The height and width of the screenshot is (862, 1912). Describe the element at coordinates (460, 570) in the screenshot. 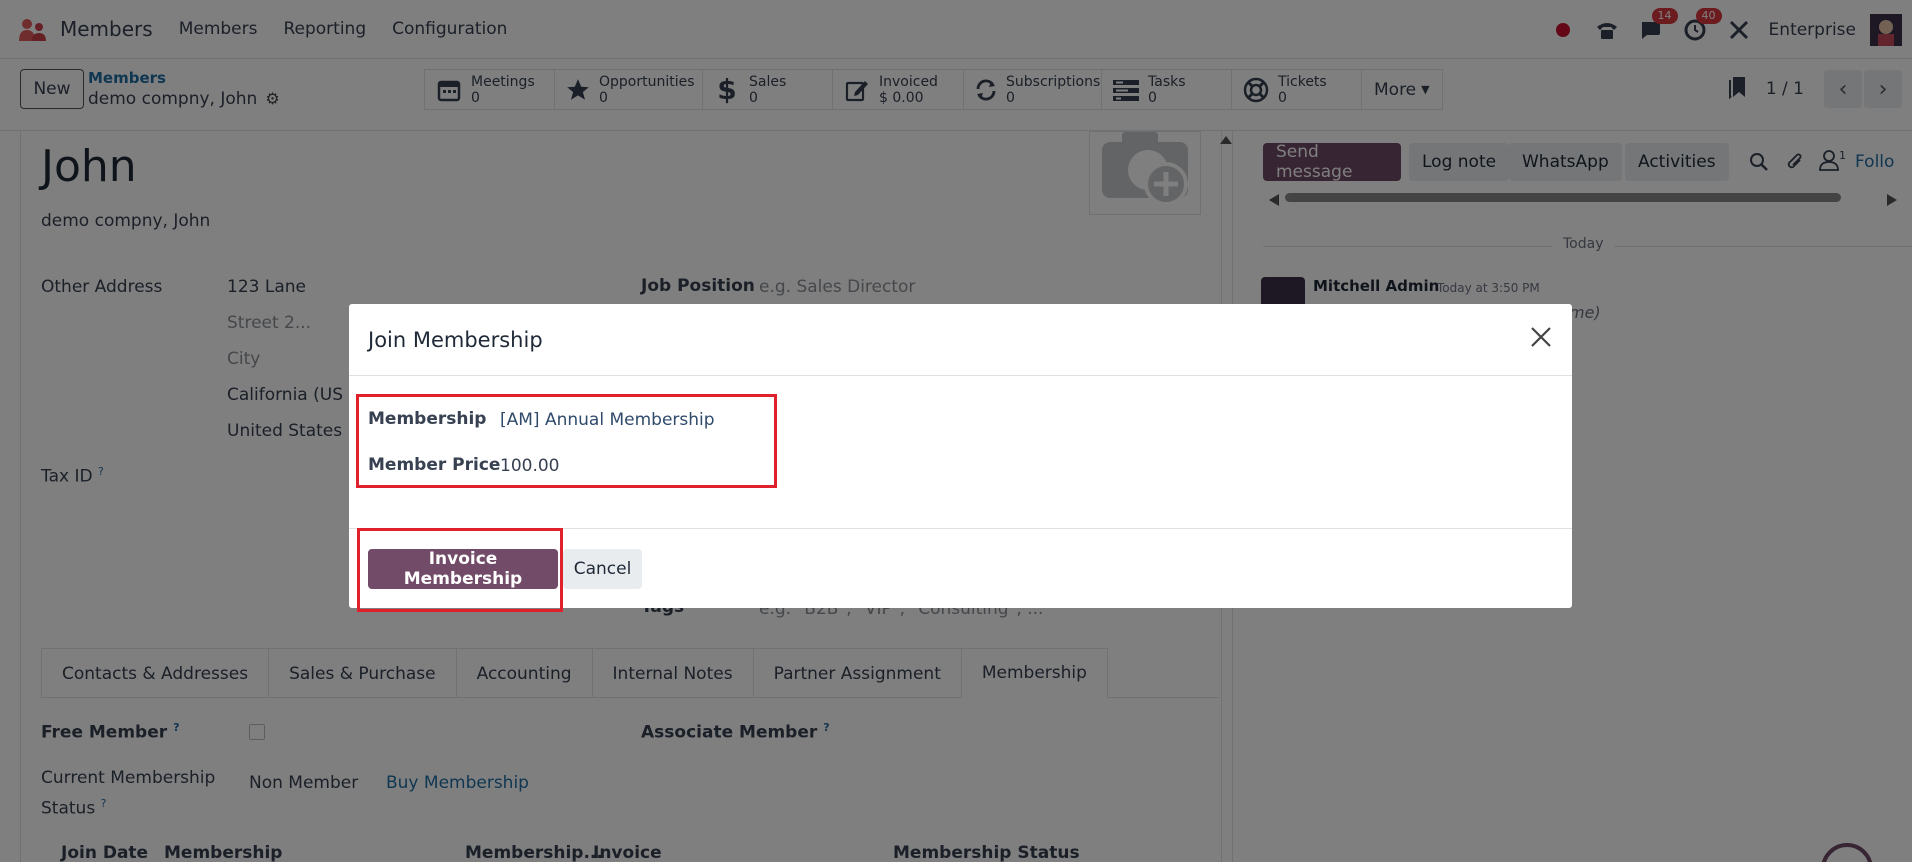

I see `button-highlight-box` at that location.